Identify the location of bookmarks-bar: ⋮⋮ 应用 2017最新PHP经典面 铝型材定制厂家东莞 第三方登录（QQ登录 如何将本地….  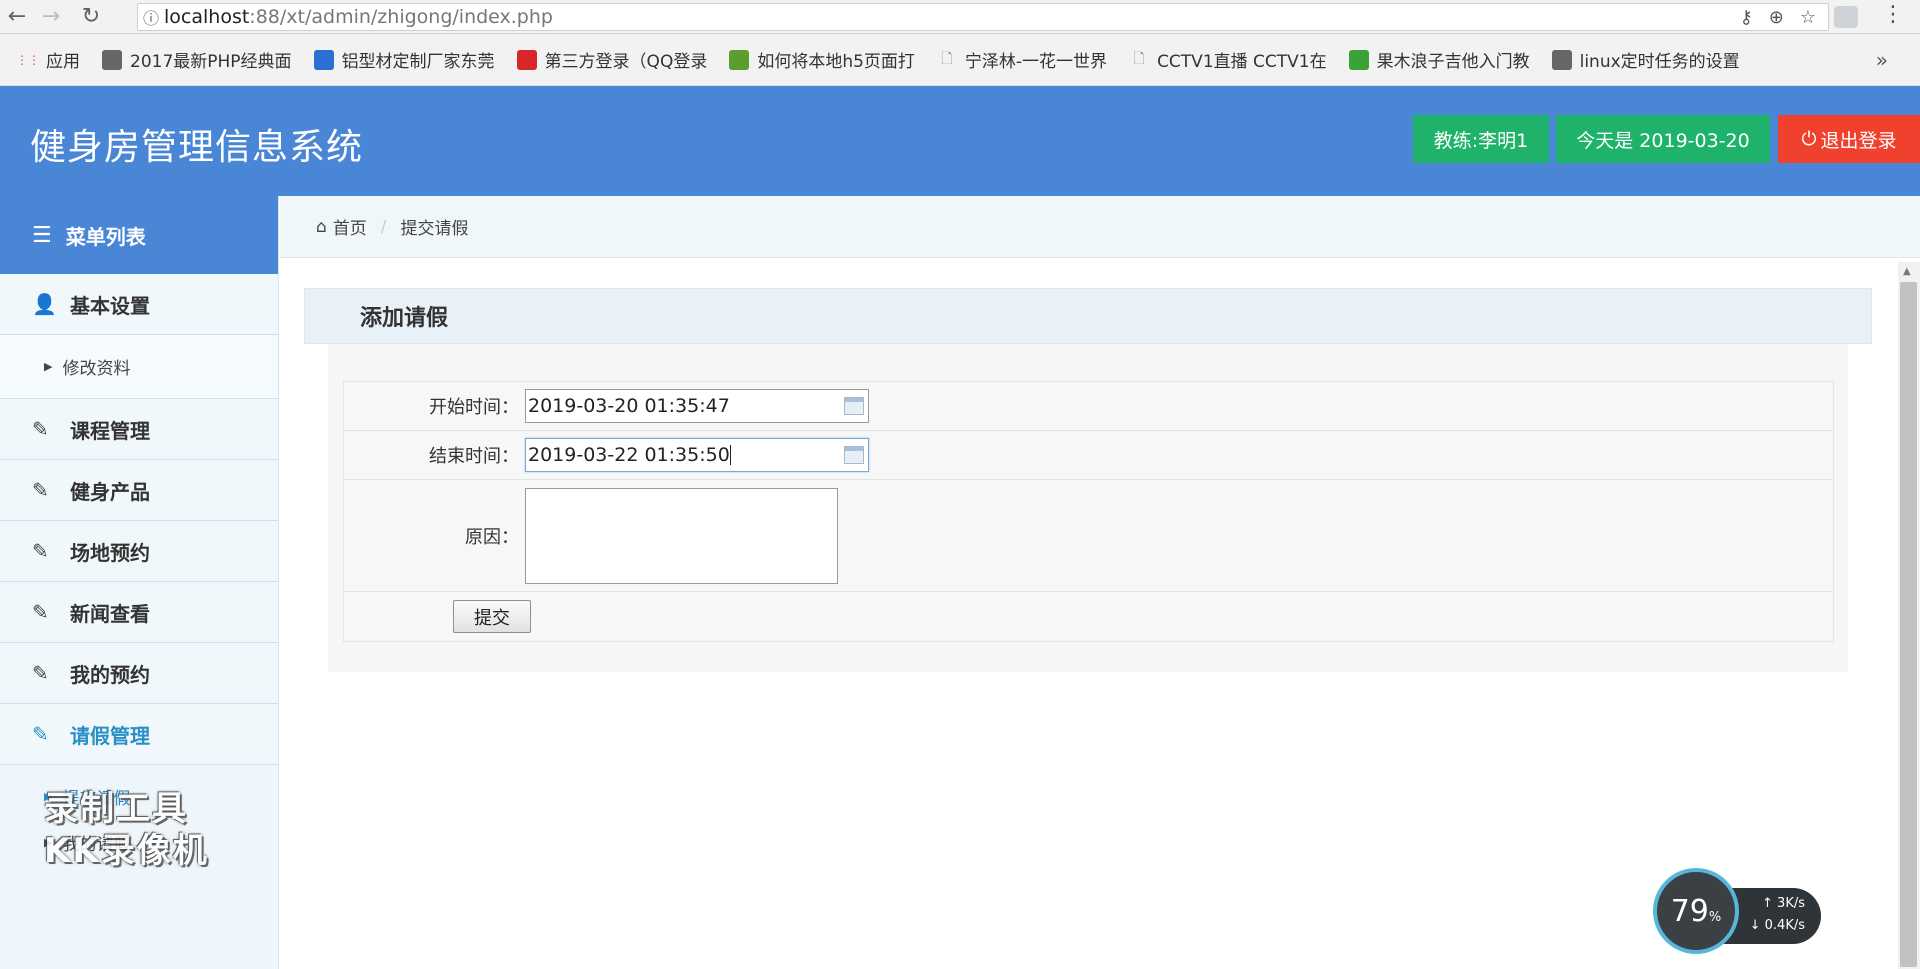
(960, 60).